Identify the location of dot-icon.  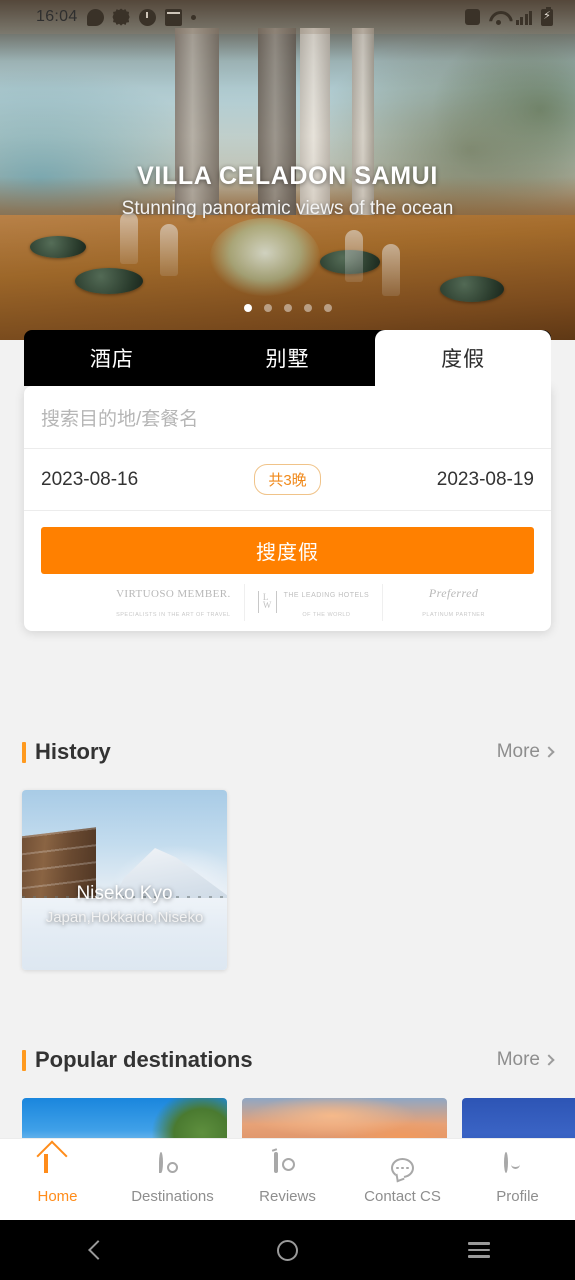
(193, 17).